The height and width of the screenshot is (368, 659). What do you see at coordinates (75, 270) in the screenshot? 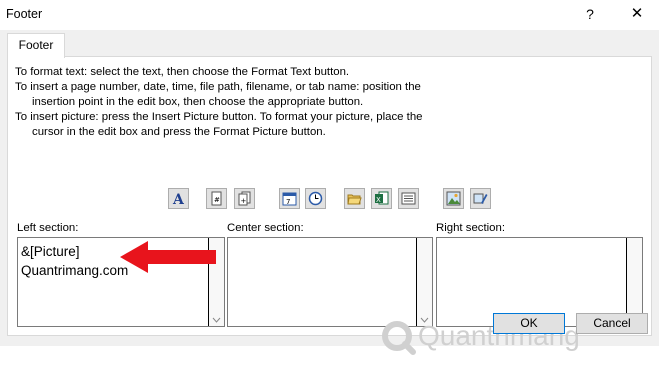
I see `left-section-line: Quantrimang.com` at bounding box center [75, 270].